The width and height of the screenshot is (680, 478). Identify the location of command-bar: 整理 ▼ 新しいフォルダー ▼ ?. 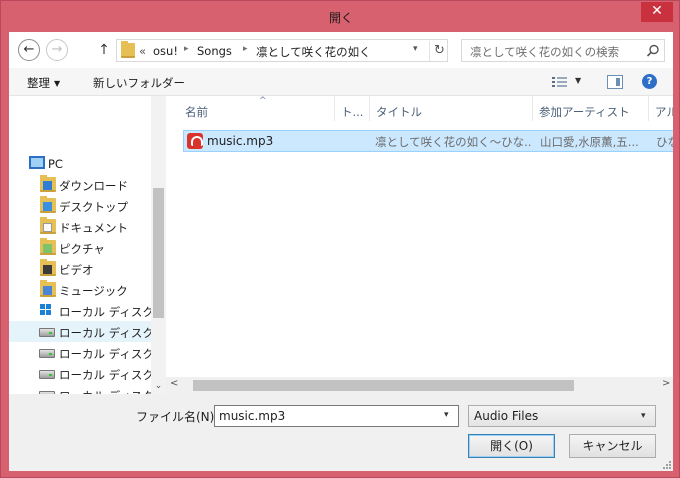
(341, 82).